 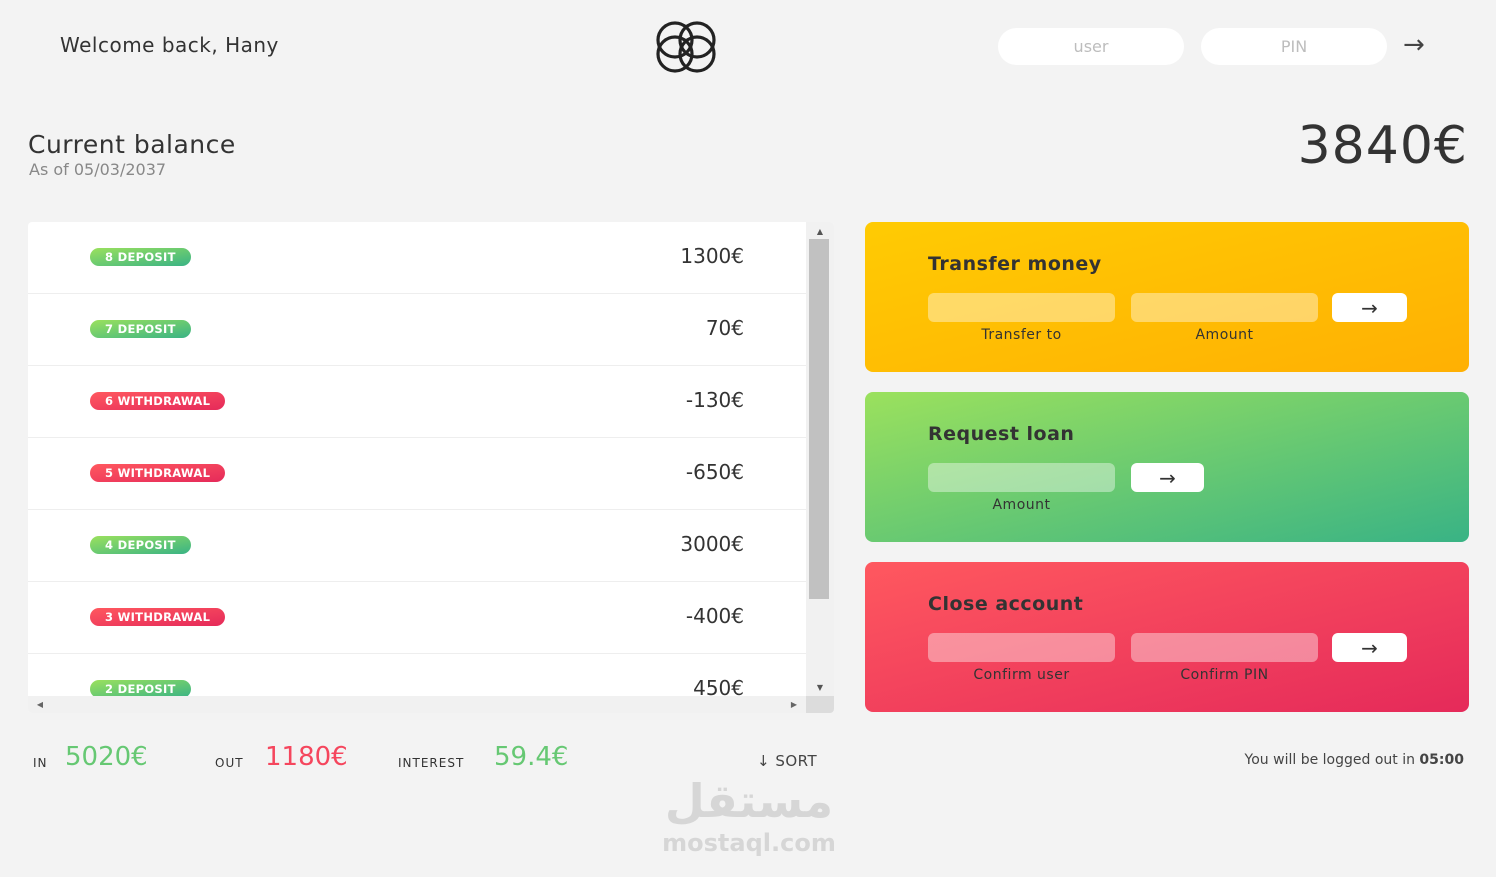 I want to click on movement-type-badge: 2 DEPOSIT, so click(x=140, y=688).